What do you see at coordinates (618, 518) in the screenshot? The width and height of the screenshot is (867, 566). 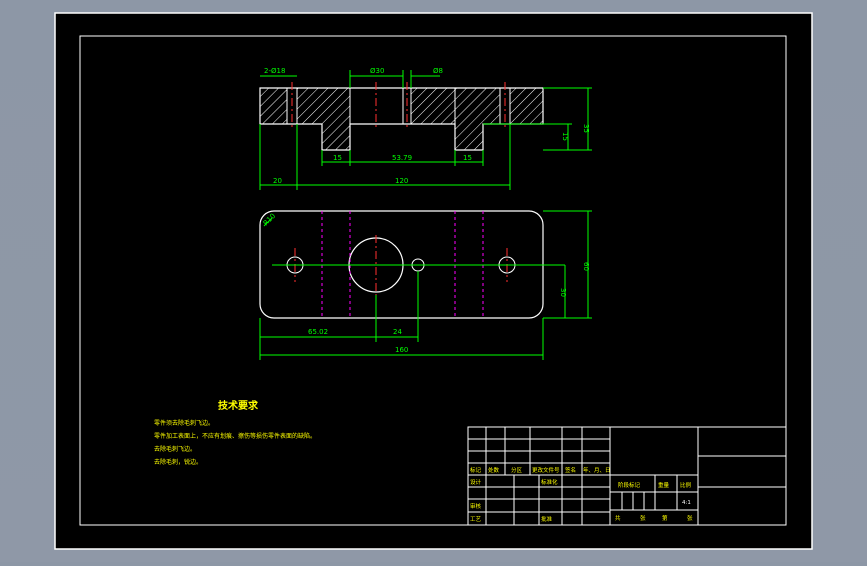 I see `tb-total: 共` at bounding box center [618, 518].